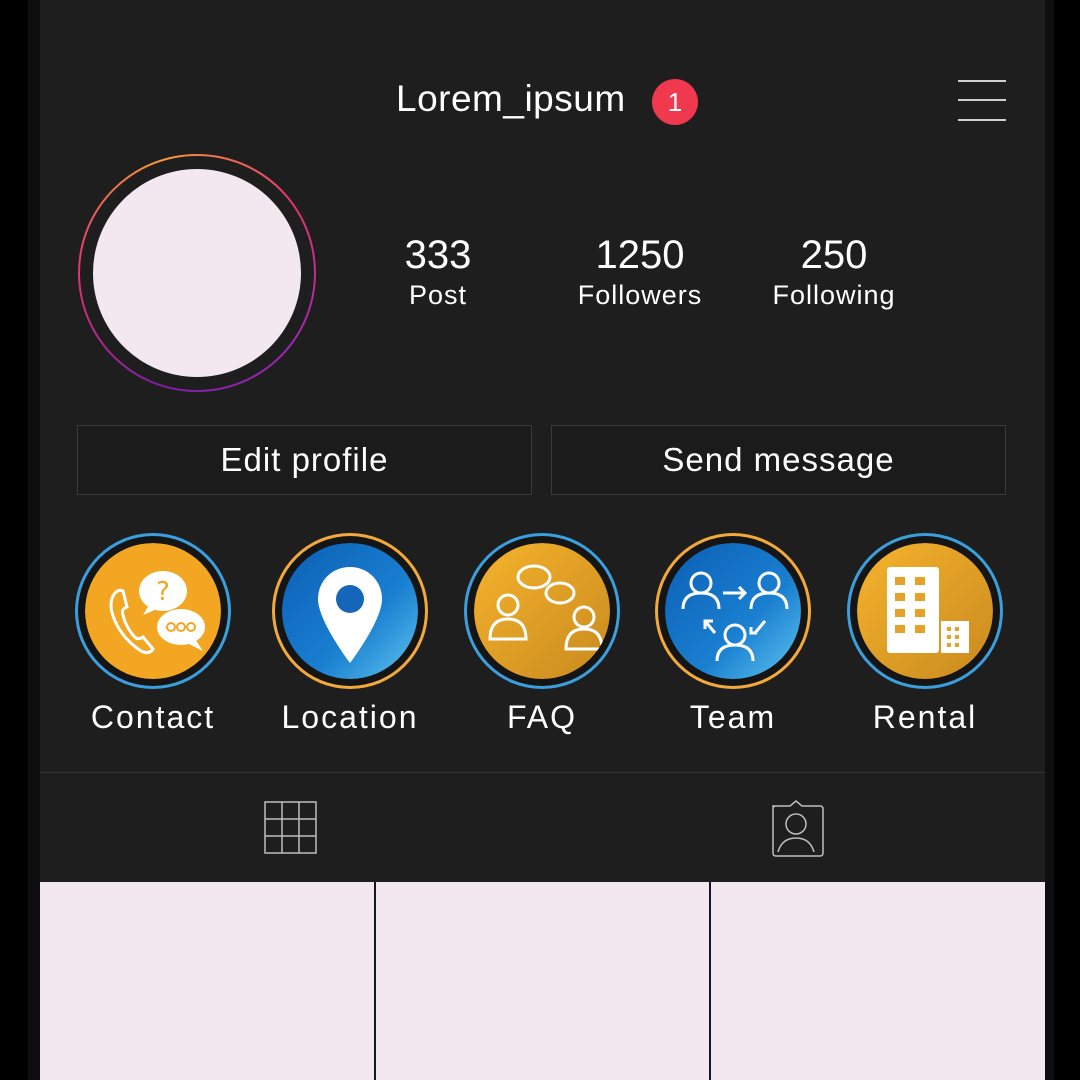 This screenshot has width=1080, height=1080. I want to click on tagged-person-icon, so click(796, 831).